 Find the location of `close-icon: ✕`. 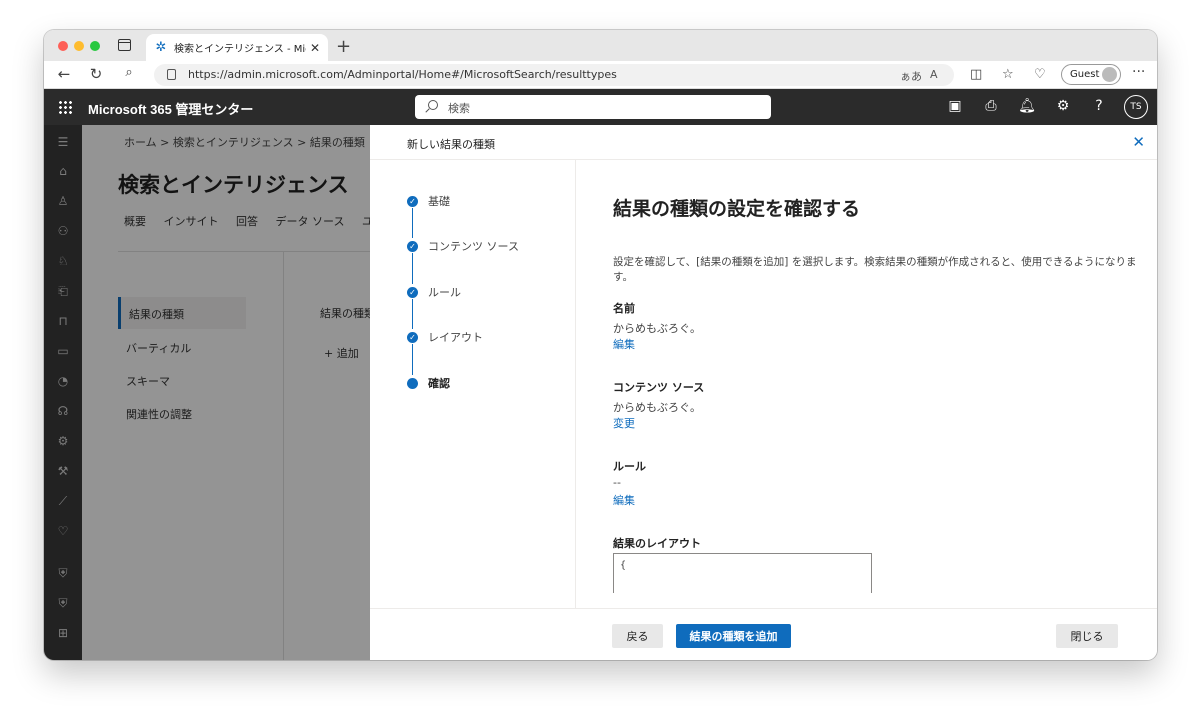

close-icon: ✕ is located at coordinates (1138, 142).